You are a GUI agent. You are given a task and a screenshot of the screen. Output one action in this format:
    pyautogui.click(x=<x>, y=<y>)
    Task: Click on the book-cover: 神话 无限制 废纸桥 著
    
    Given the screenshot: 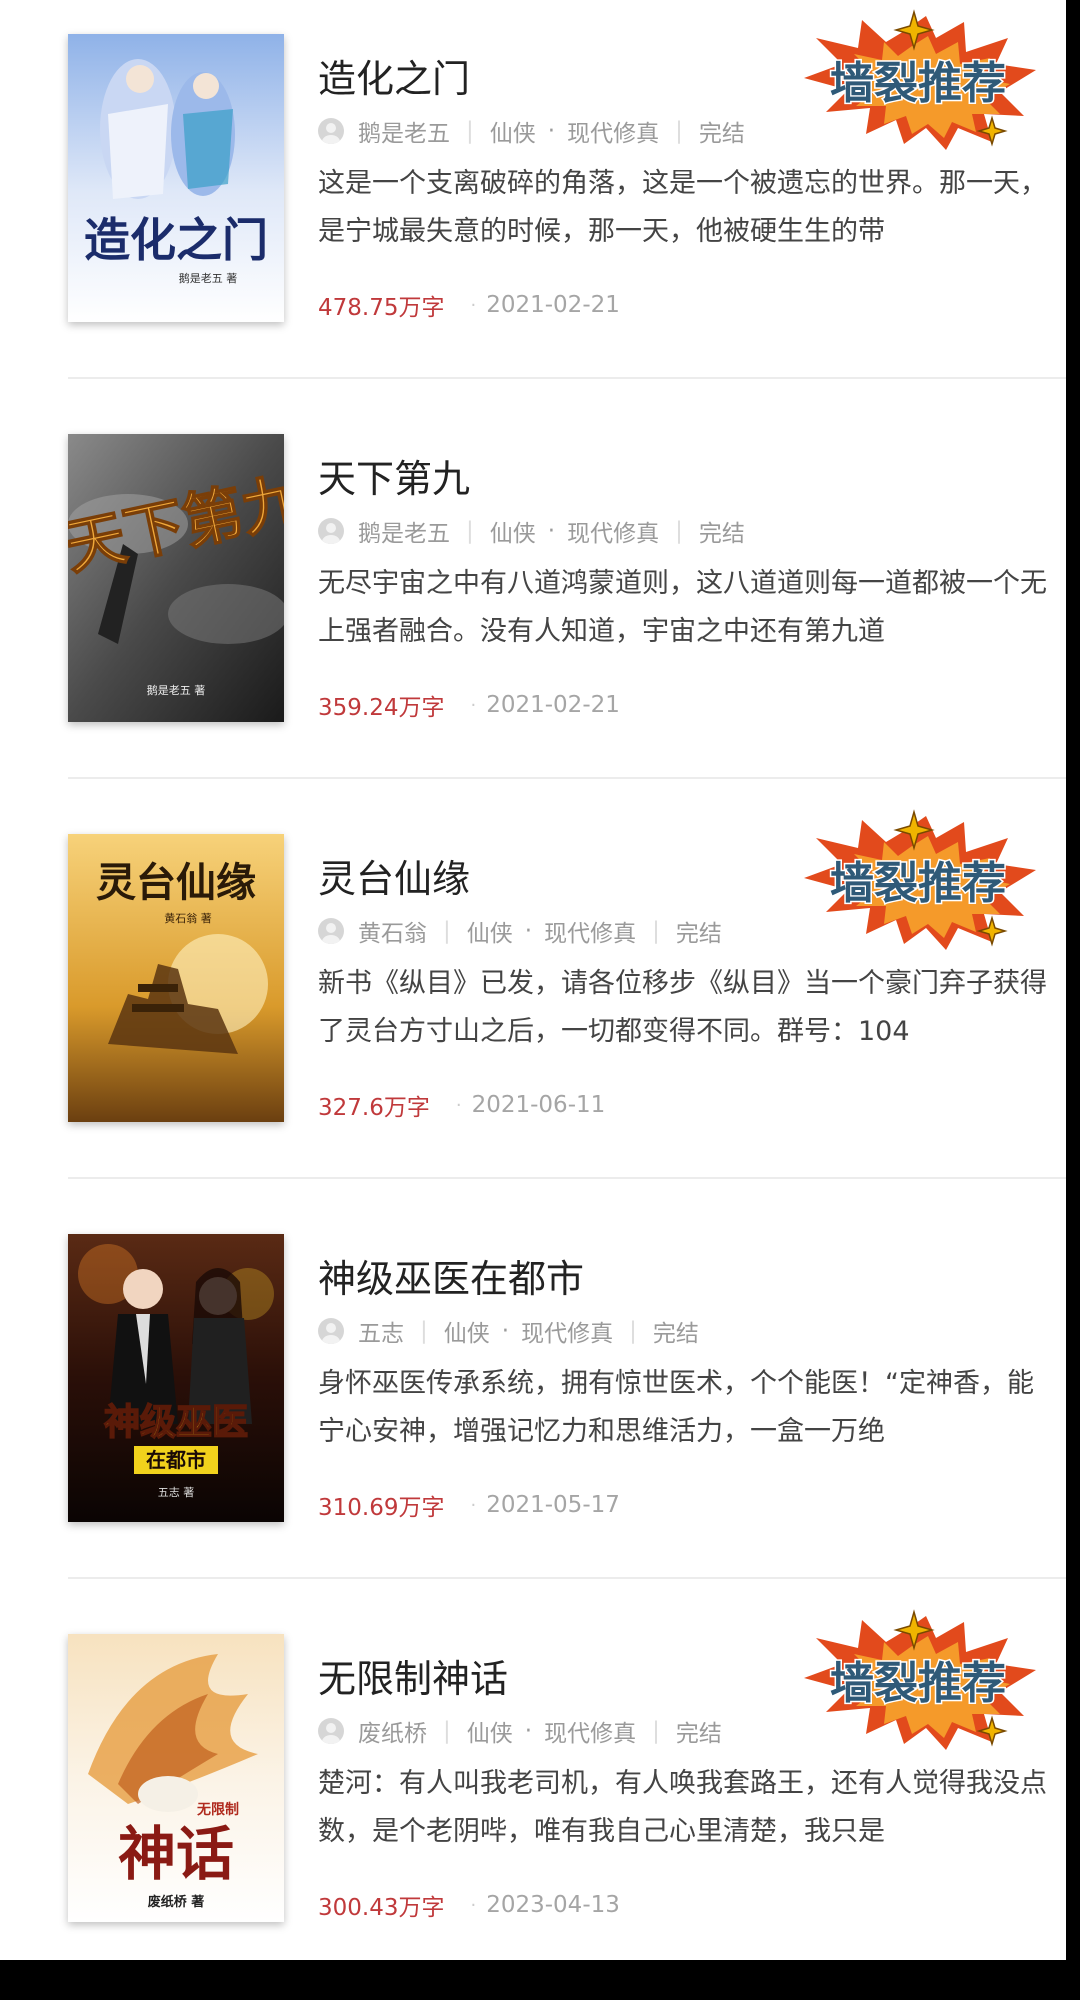 What is the action you would take?
    pyautogui.click(x=176, y=1778)
    